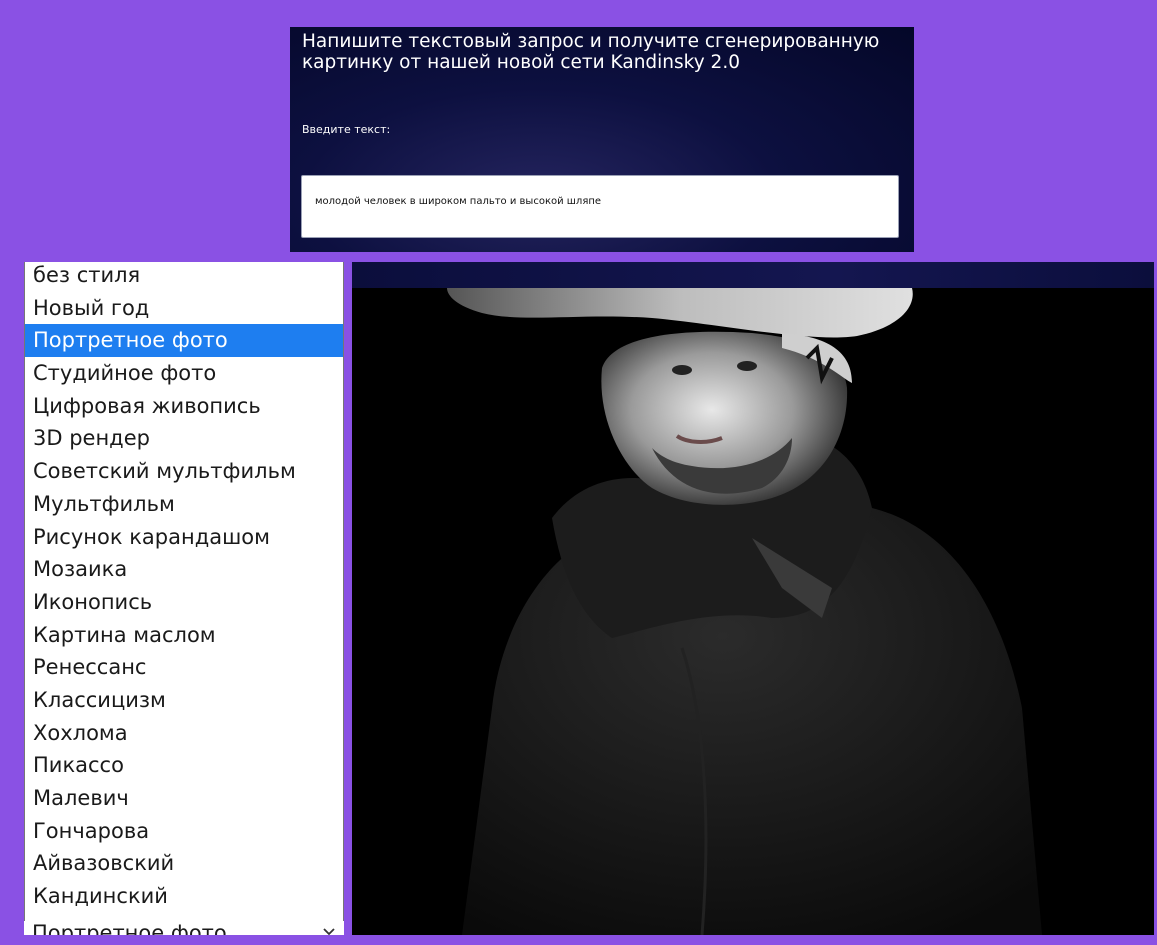 The height and width of the screenshot is (945, 1157). I want to click on style-option: Советский мультфильм, so click(184, 471).